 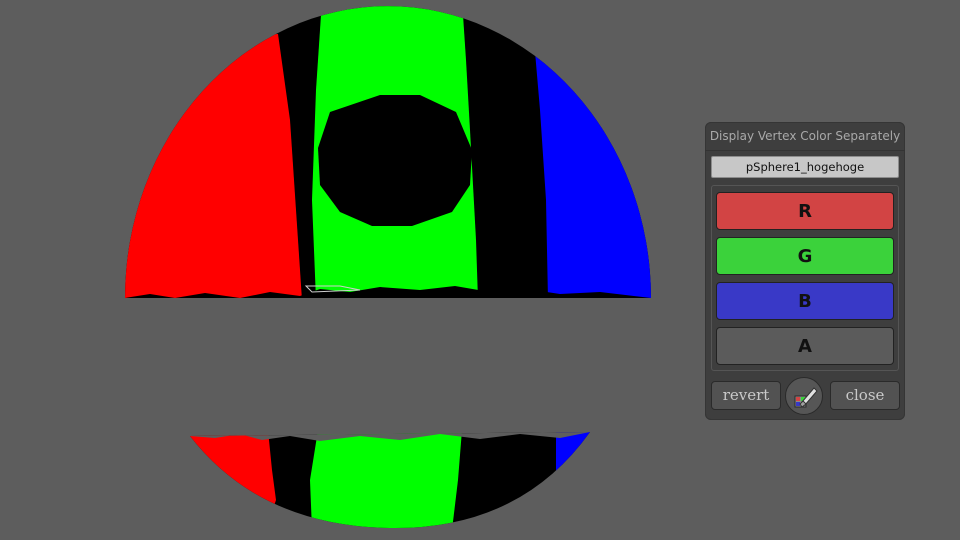 I want to click on red-channel-button: R, so click(x=805, y=211).